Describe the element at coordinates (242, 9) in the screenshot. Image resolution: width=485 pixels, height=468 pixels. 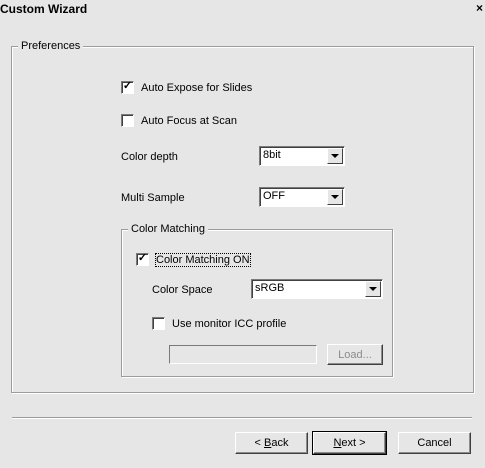
I see `title-bar: Custom Wizard ×` at that location.